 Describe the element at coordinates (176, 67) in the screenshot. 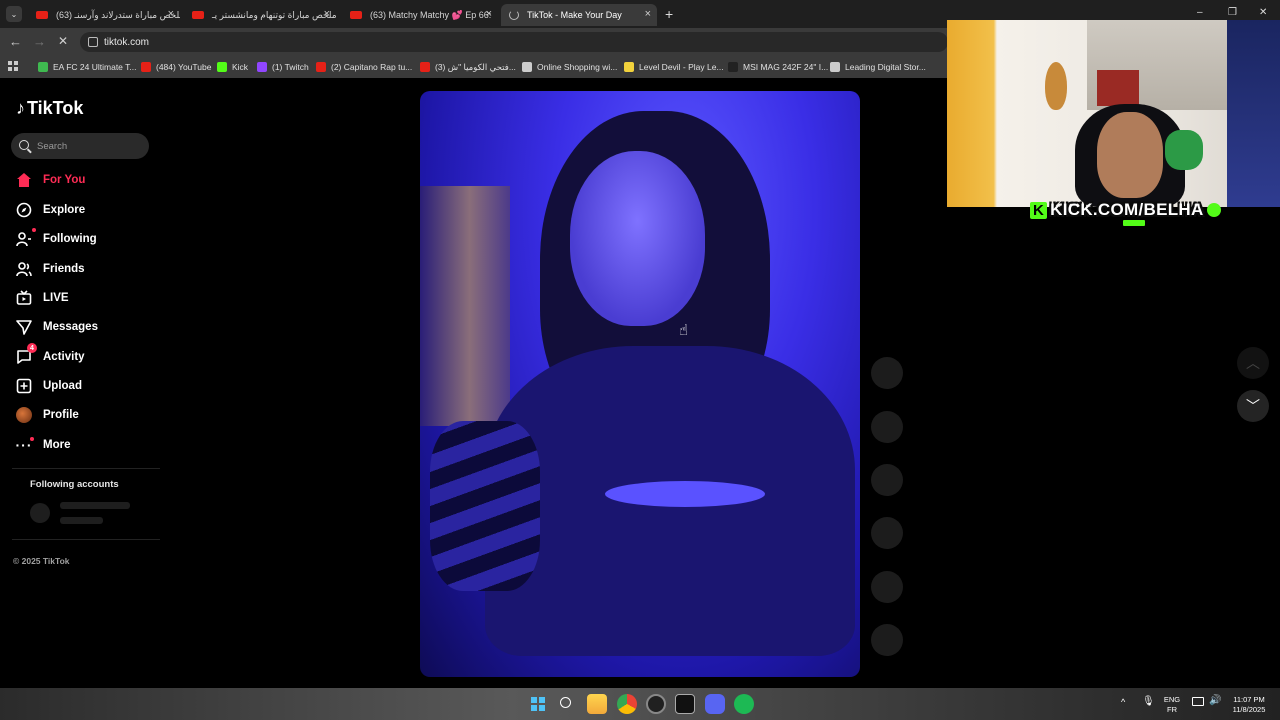

I see `bookmark-item: (484) YouTube` at that location.